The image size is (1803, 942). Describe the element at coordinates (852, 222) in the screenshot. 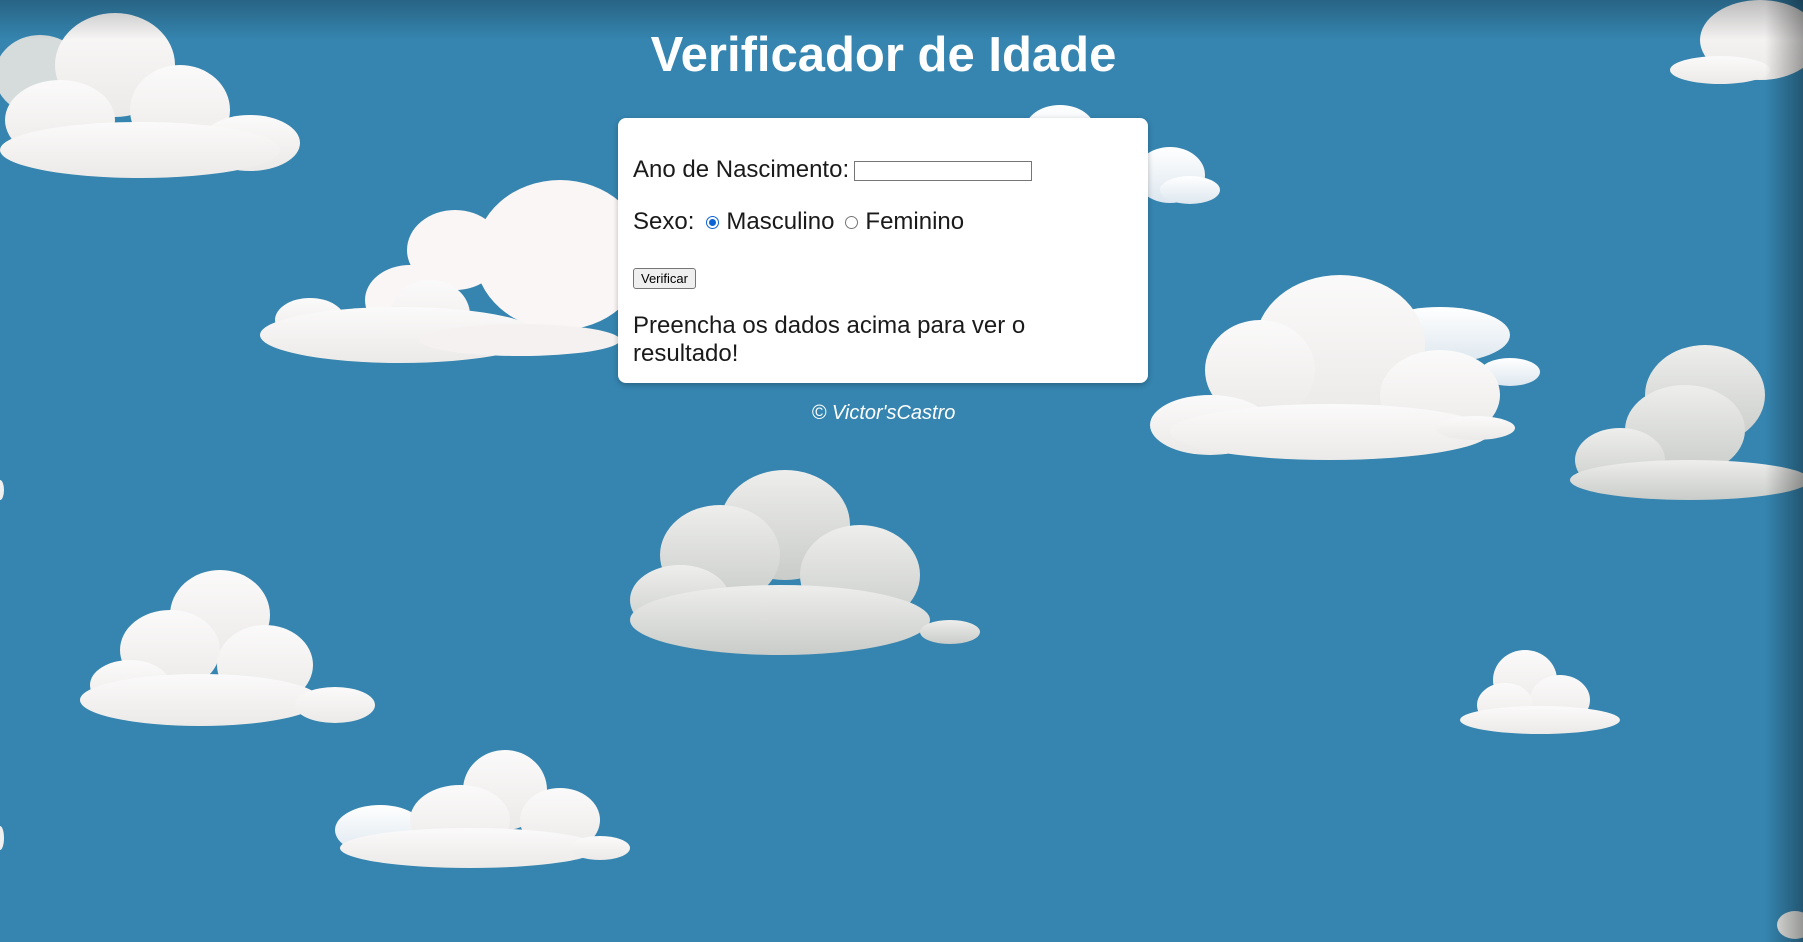

I see `radio-feminino` at that location.